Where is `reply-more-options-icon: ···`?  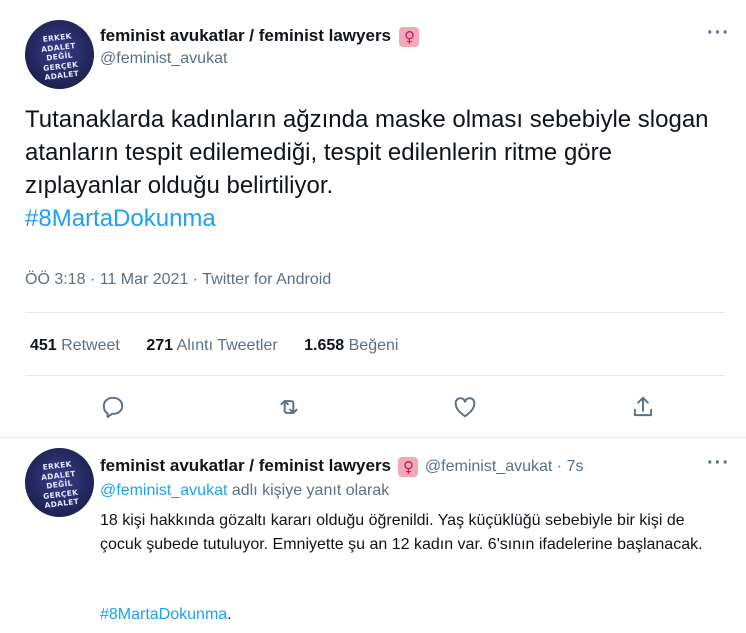
reply-more-options-icon: ··· is located at coordinates (718, 463).